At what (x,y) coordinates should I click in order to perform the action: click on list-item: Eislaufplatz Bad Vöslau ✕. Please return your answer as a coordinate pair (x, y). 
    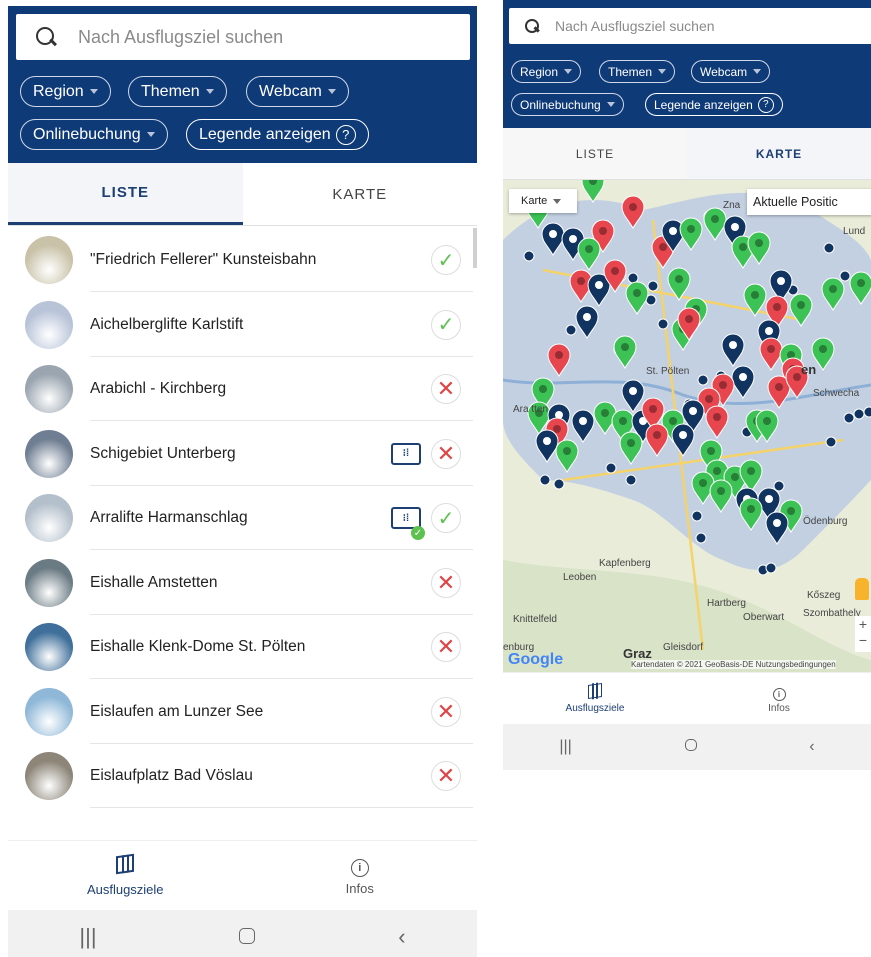
    Looking at the image, I should click on (242, 776).